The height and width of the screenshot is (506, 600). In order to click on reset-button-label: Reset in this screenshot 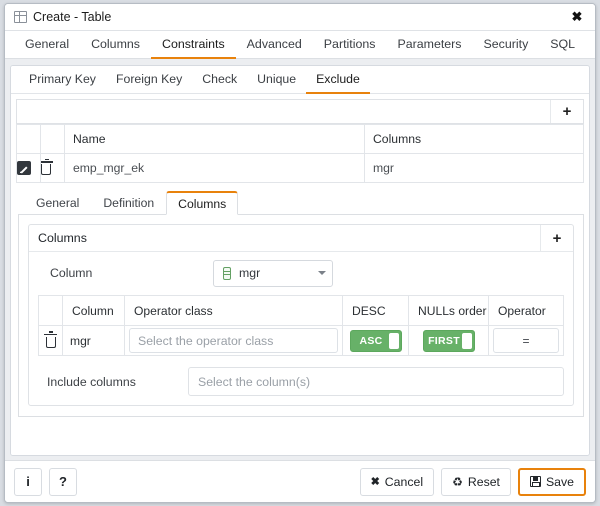, I will do `click(483, 481)`.